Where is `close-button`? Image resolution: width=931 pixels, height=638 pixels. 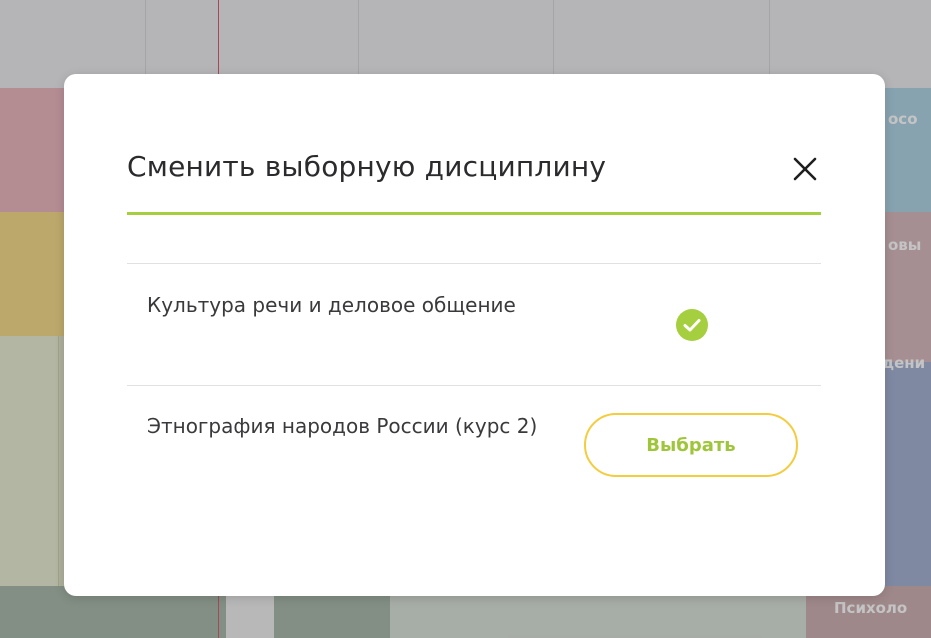
close-button is located at coordinates (805, 169).